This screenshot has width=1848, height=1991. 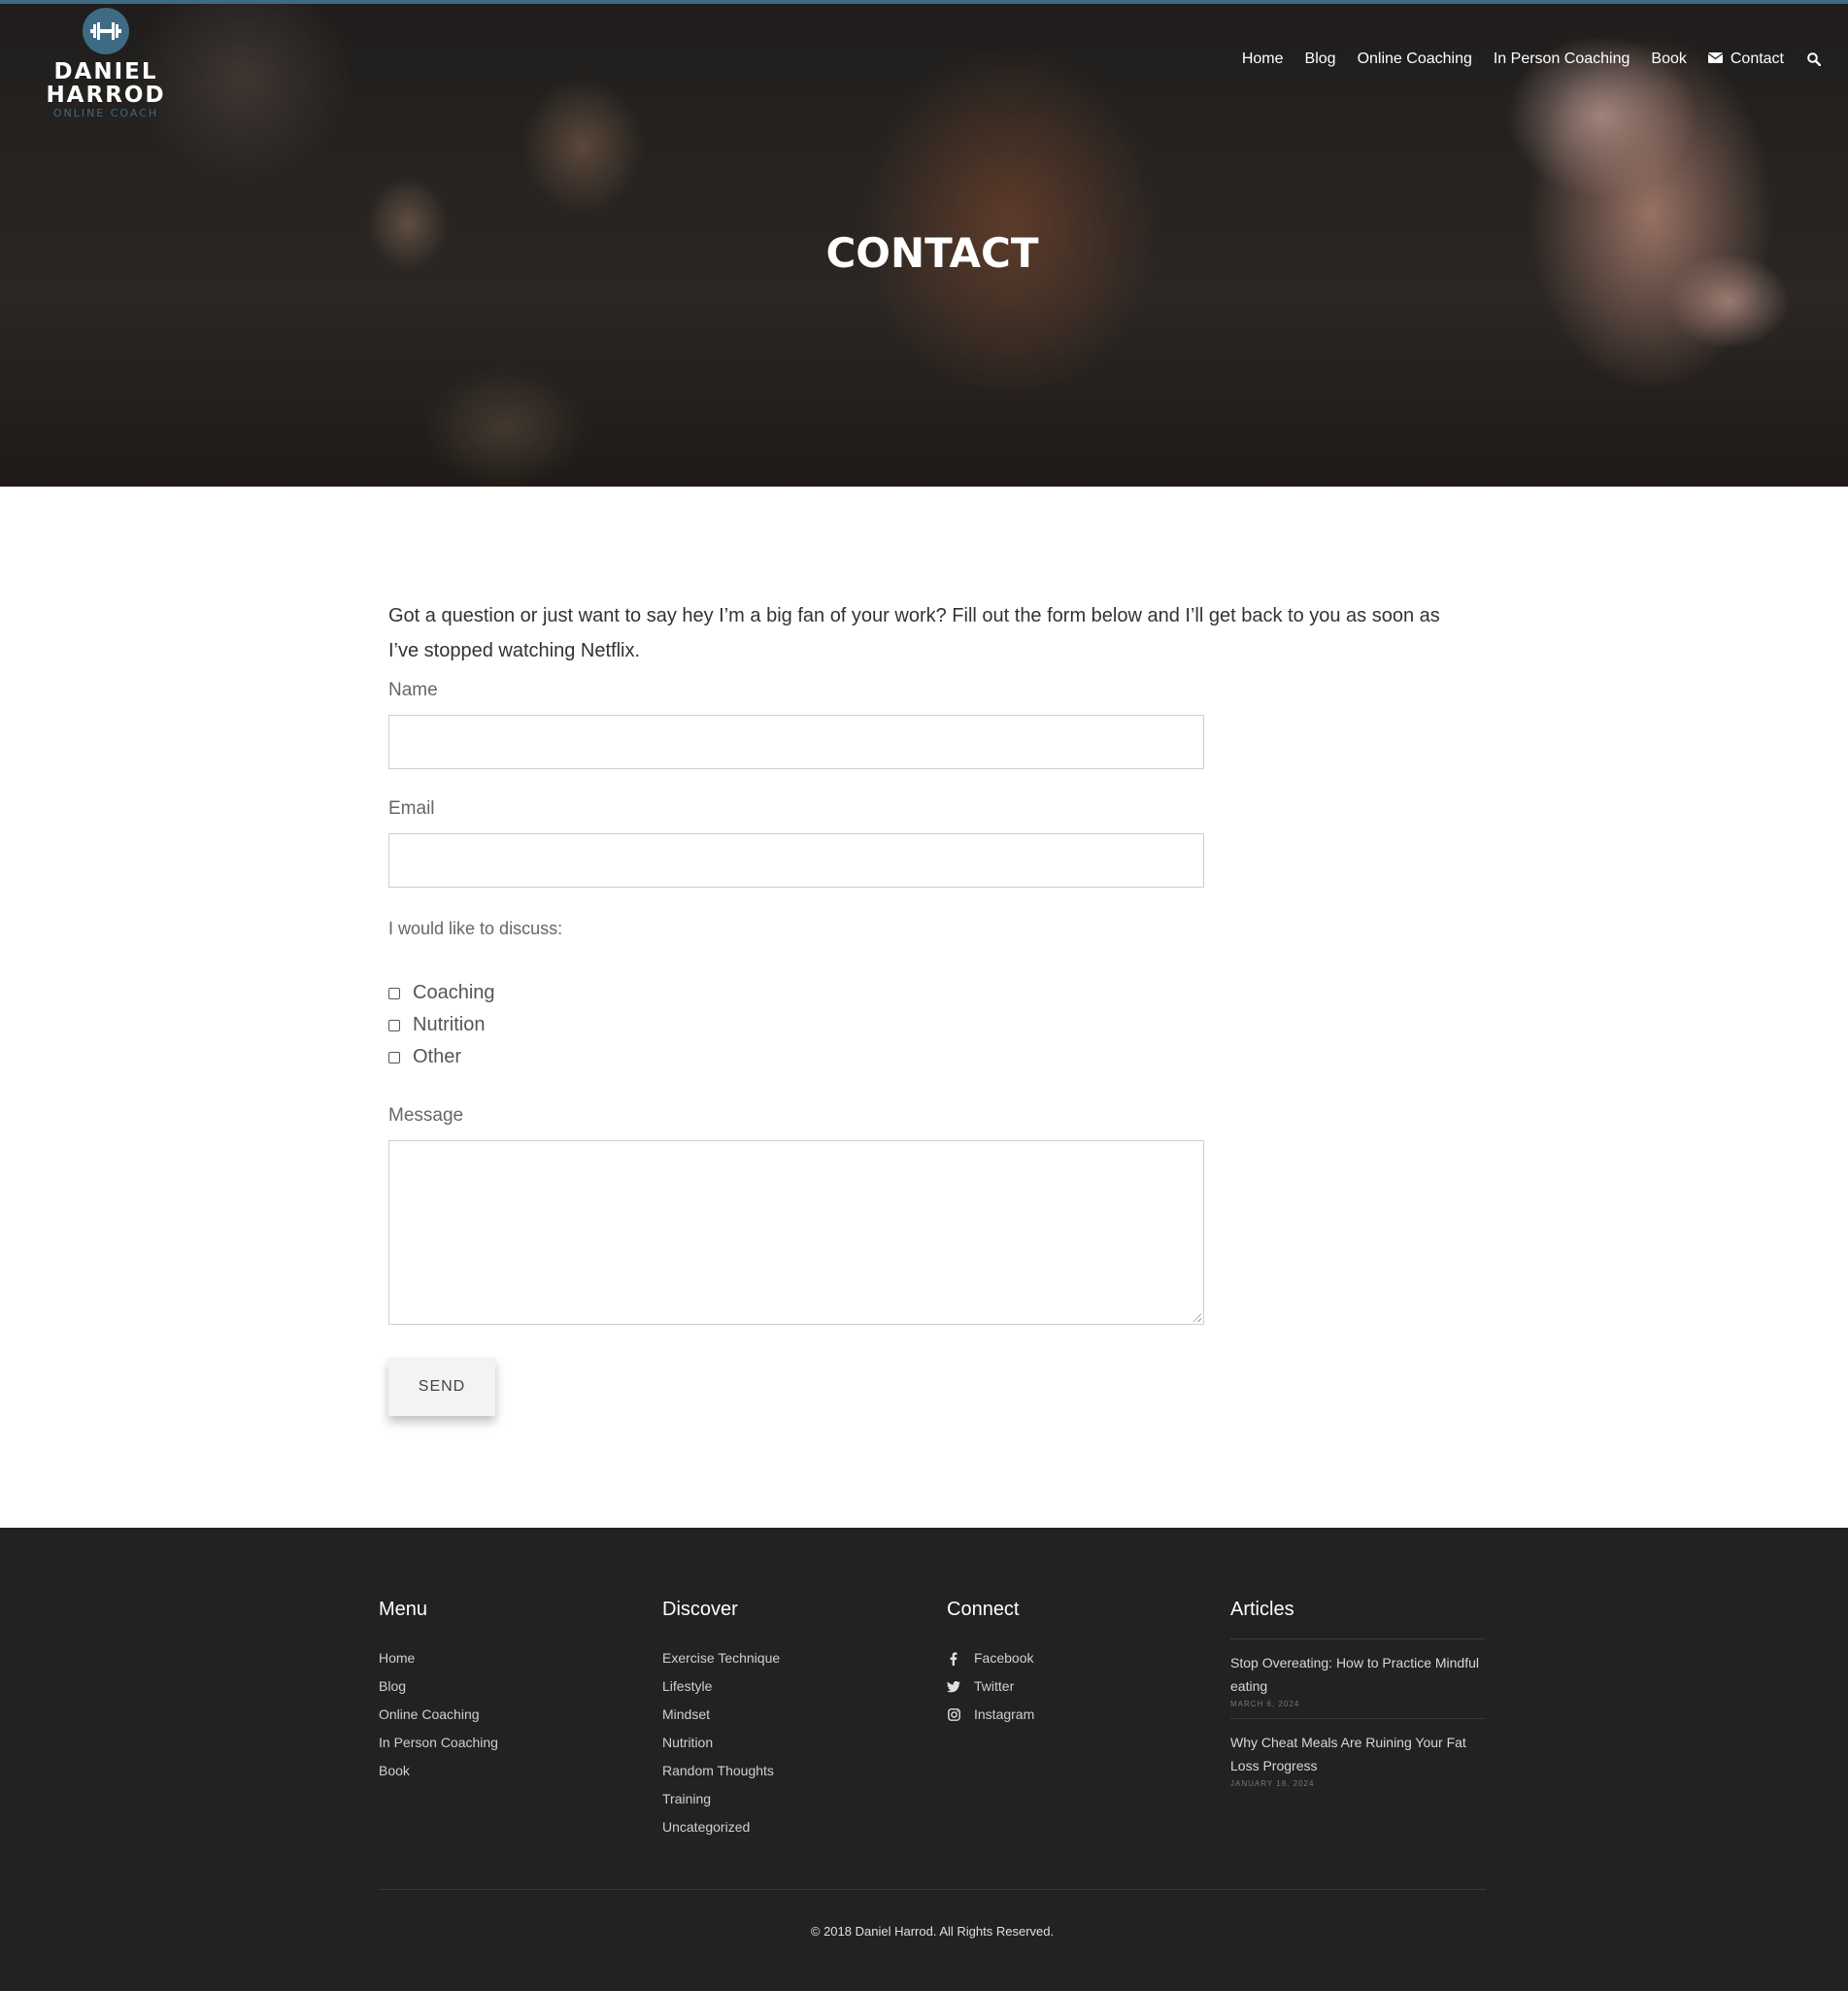 What do you see at coordinates (1004, 1714) in the screenshot?
I see `social-label: Instagram` at bounding box center [1004, 1714].